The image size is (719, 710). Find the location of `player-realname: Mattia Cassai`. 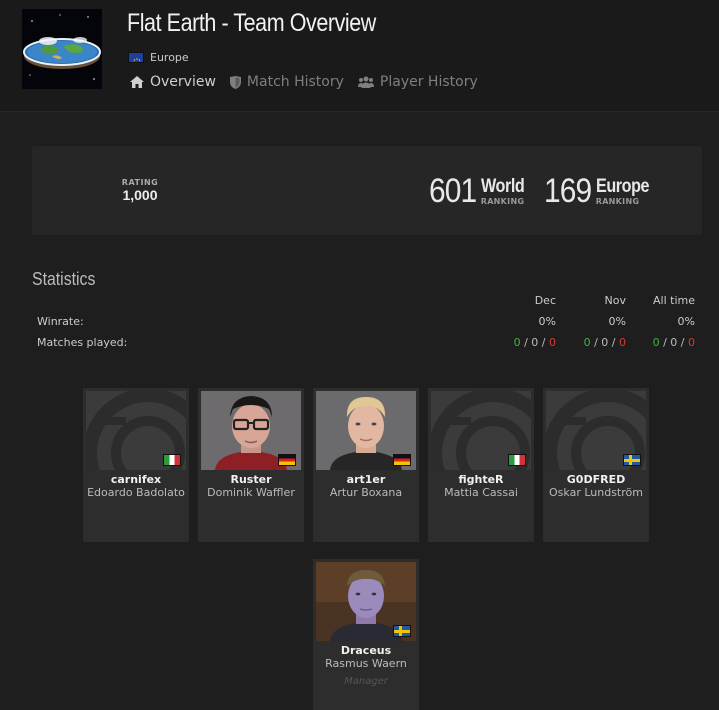

player-realname: Mattia Cassai is located at coordinates (481, 492).